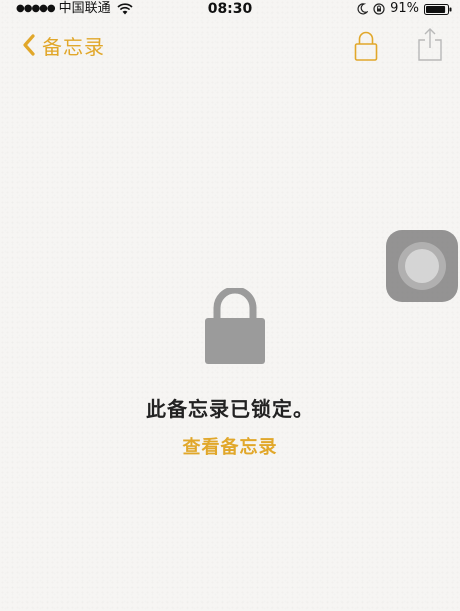 Image resolution: width=460 pixels, height=611 pixels. I want to click on rotation-lock-icon, so click(379, 9).